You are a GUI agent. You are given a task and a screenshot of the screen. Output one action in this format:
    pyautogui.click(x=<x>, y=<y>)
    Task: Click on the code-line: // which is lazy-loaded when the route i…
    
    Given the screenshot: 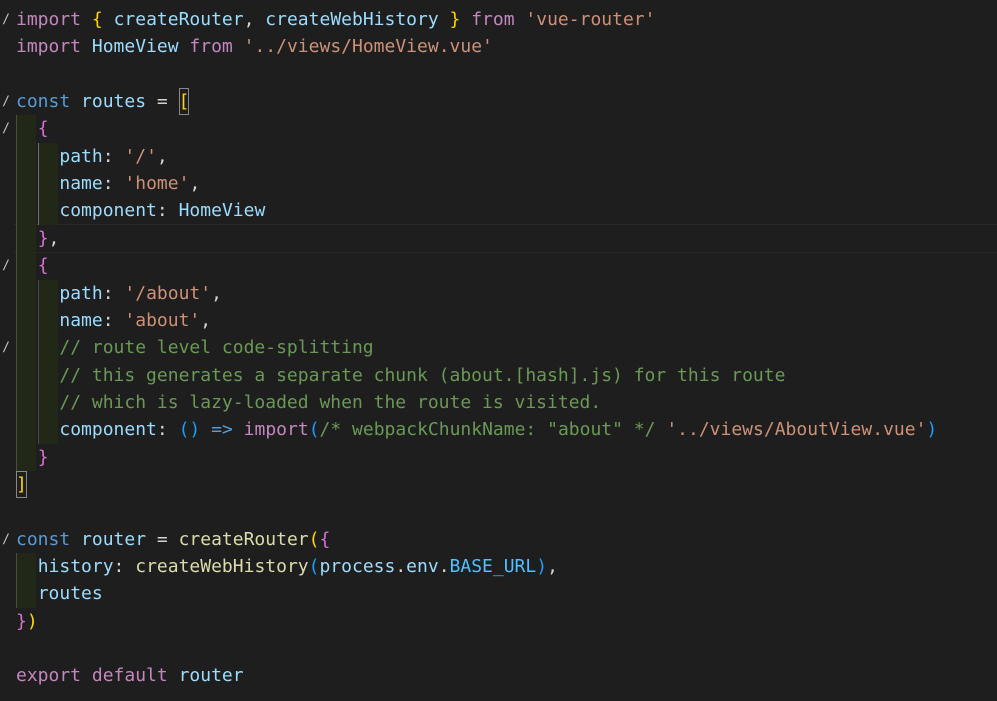 What is the action you would take?
    pyautogui.click(x=308, y=402)
    